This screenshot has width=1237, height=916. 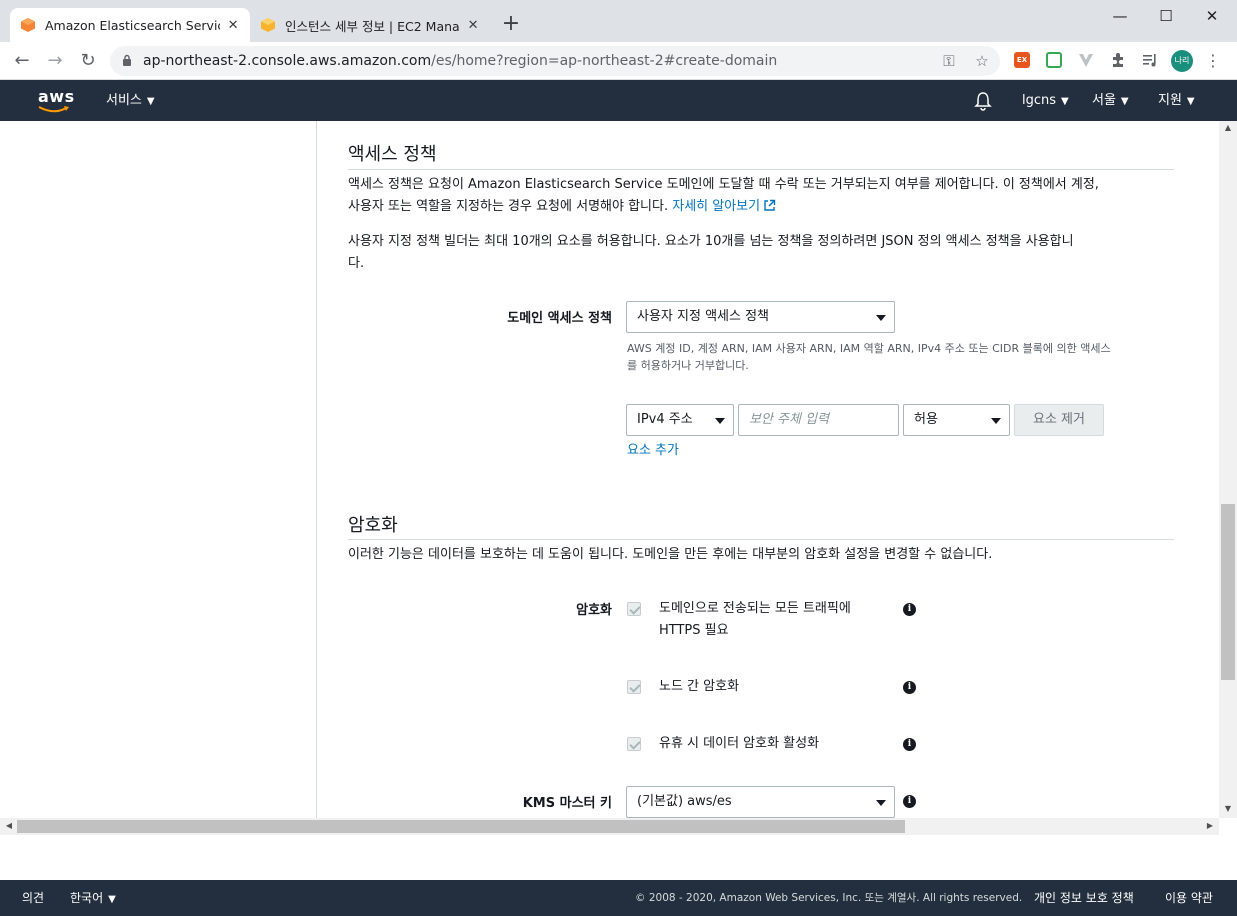 What do you see at coordinates (699, 686) in the screenshot?
I see `node-to-node-encryption-label: 노드 간 암호화` at bounding box center [699, 686].